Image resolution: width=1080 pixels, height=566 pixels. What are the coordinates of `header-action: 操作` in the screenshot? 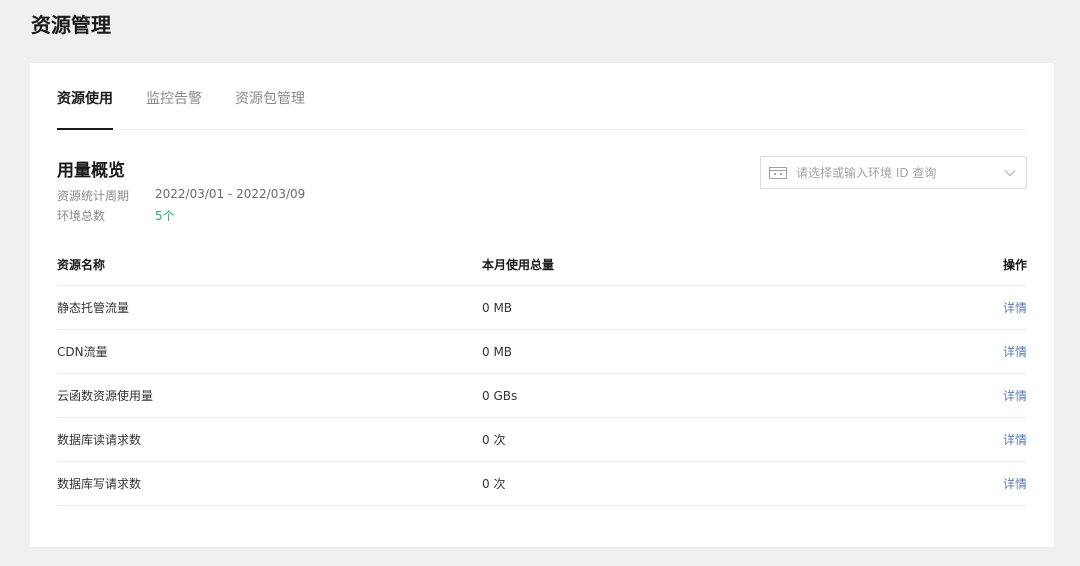 It's located at (1014, 265).